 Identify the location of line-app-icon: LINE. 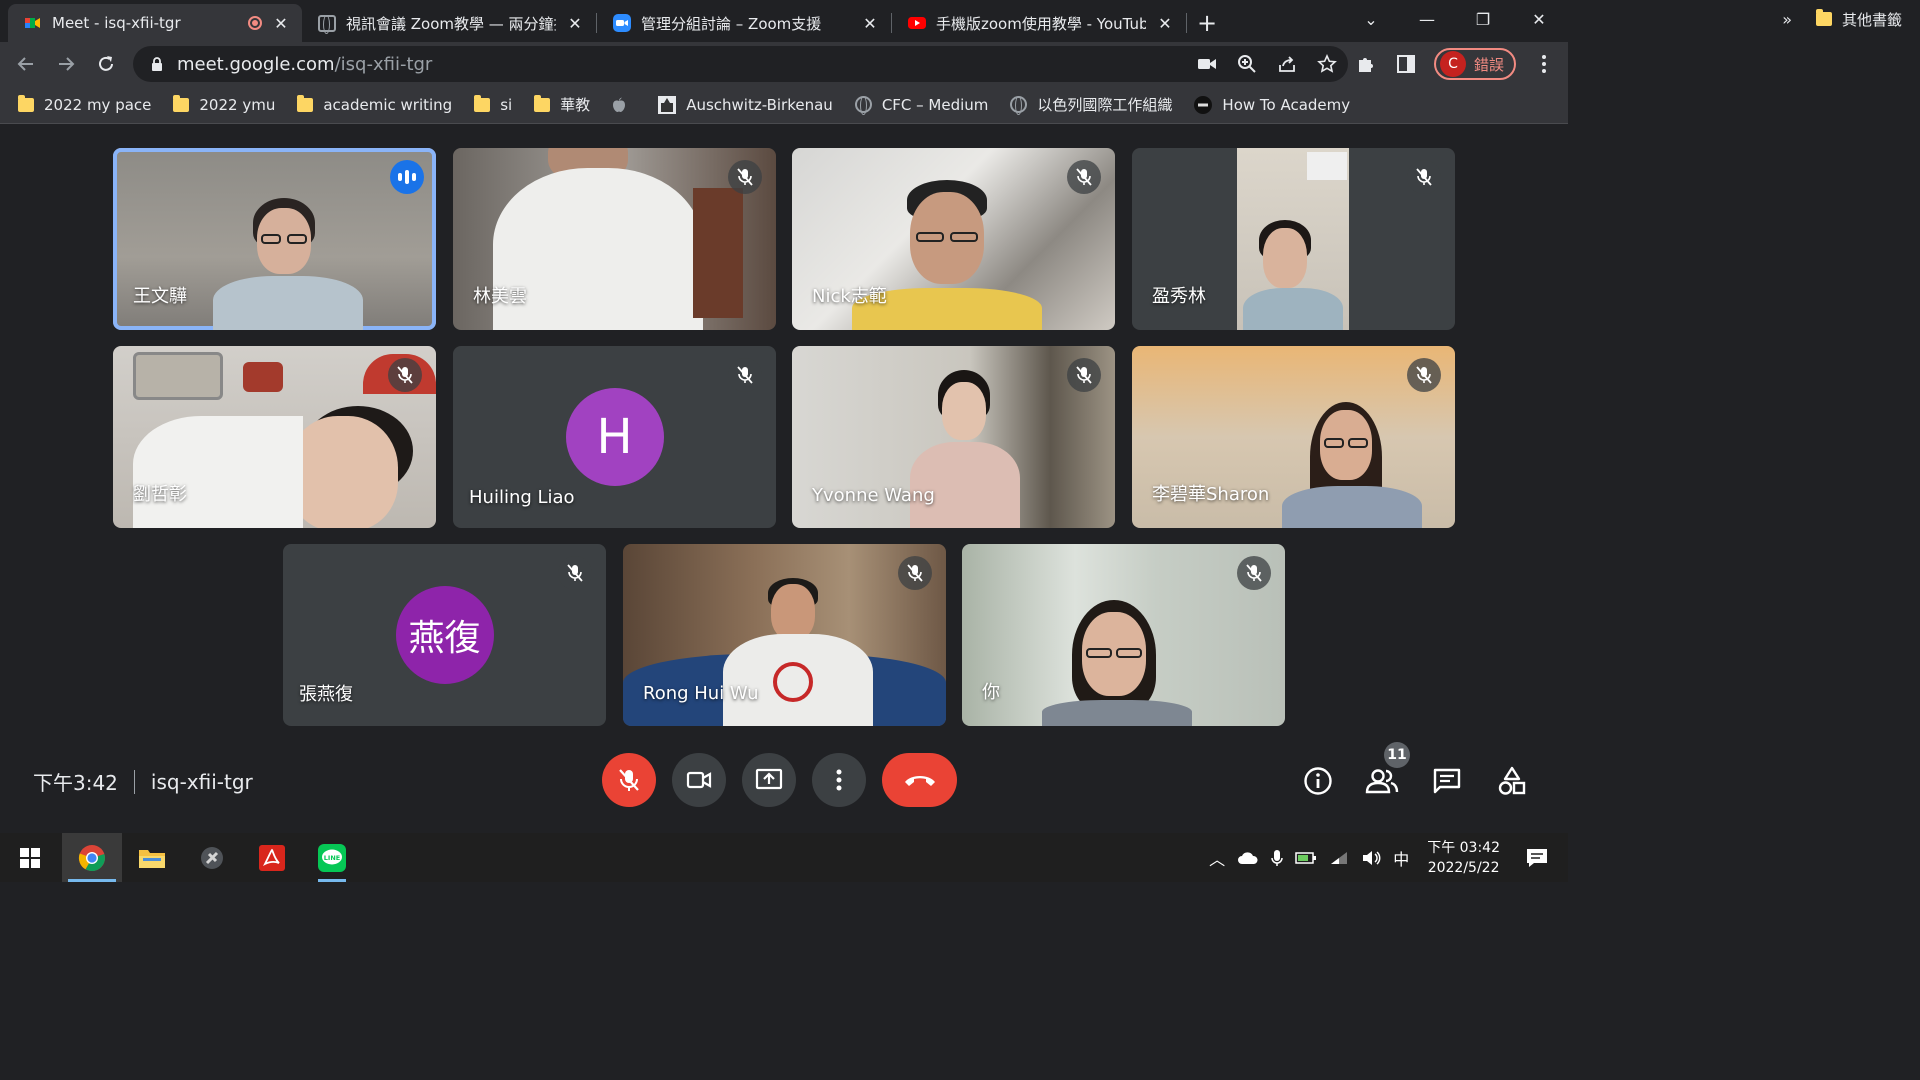
(332, 857).